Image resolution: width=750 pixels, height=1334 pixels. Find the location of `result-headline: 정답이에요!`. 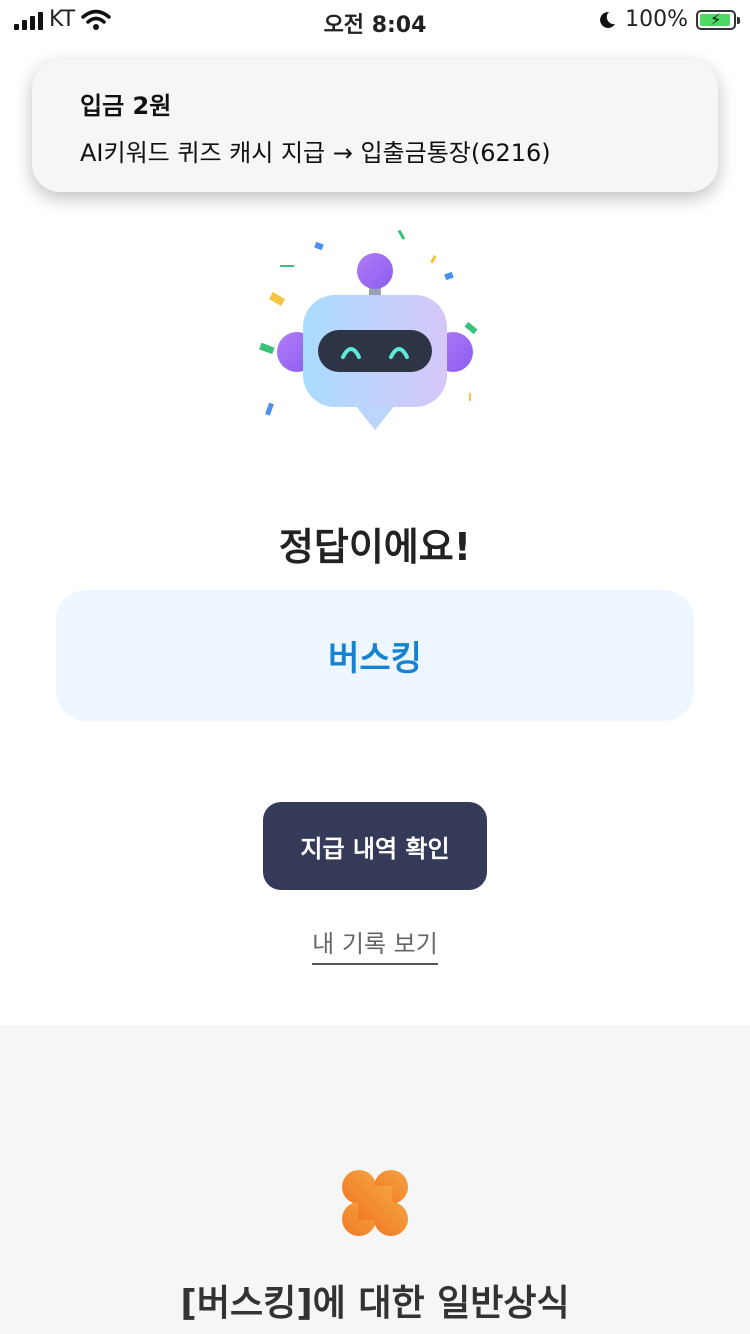

result-headline: 정답이에요! is located at coordinates (375, 547).